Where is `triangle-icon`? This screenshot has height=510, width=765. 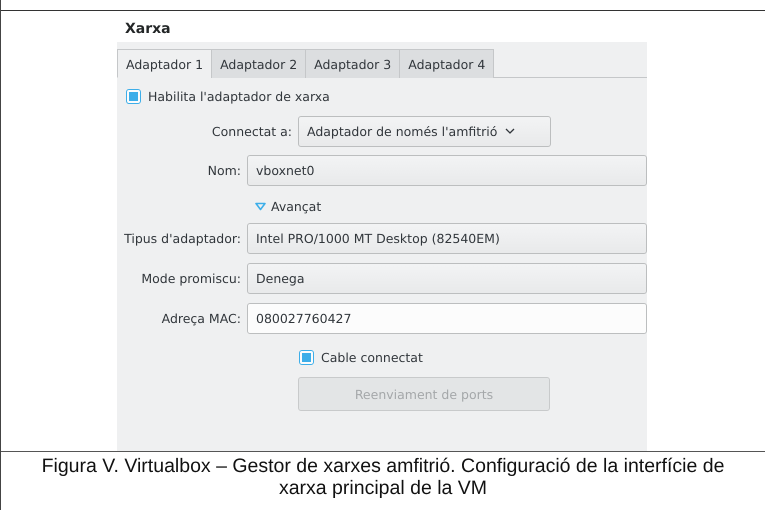 triangle-icon is located at coordinates (260, 206).